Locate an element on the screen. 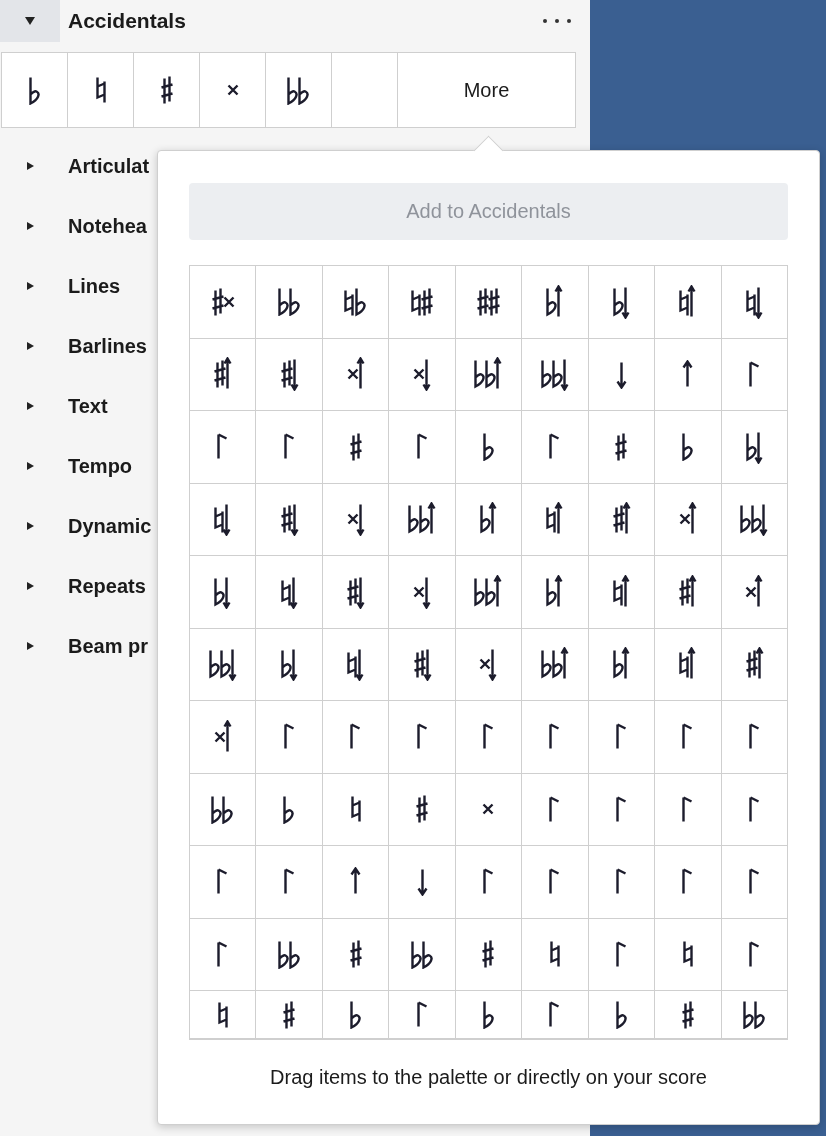 Image resolution: width=826 pixels, height=1136 pixels. palette-name: Tempo is located at coordinates (100, 466).